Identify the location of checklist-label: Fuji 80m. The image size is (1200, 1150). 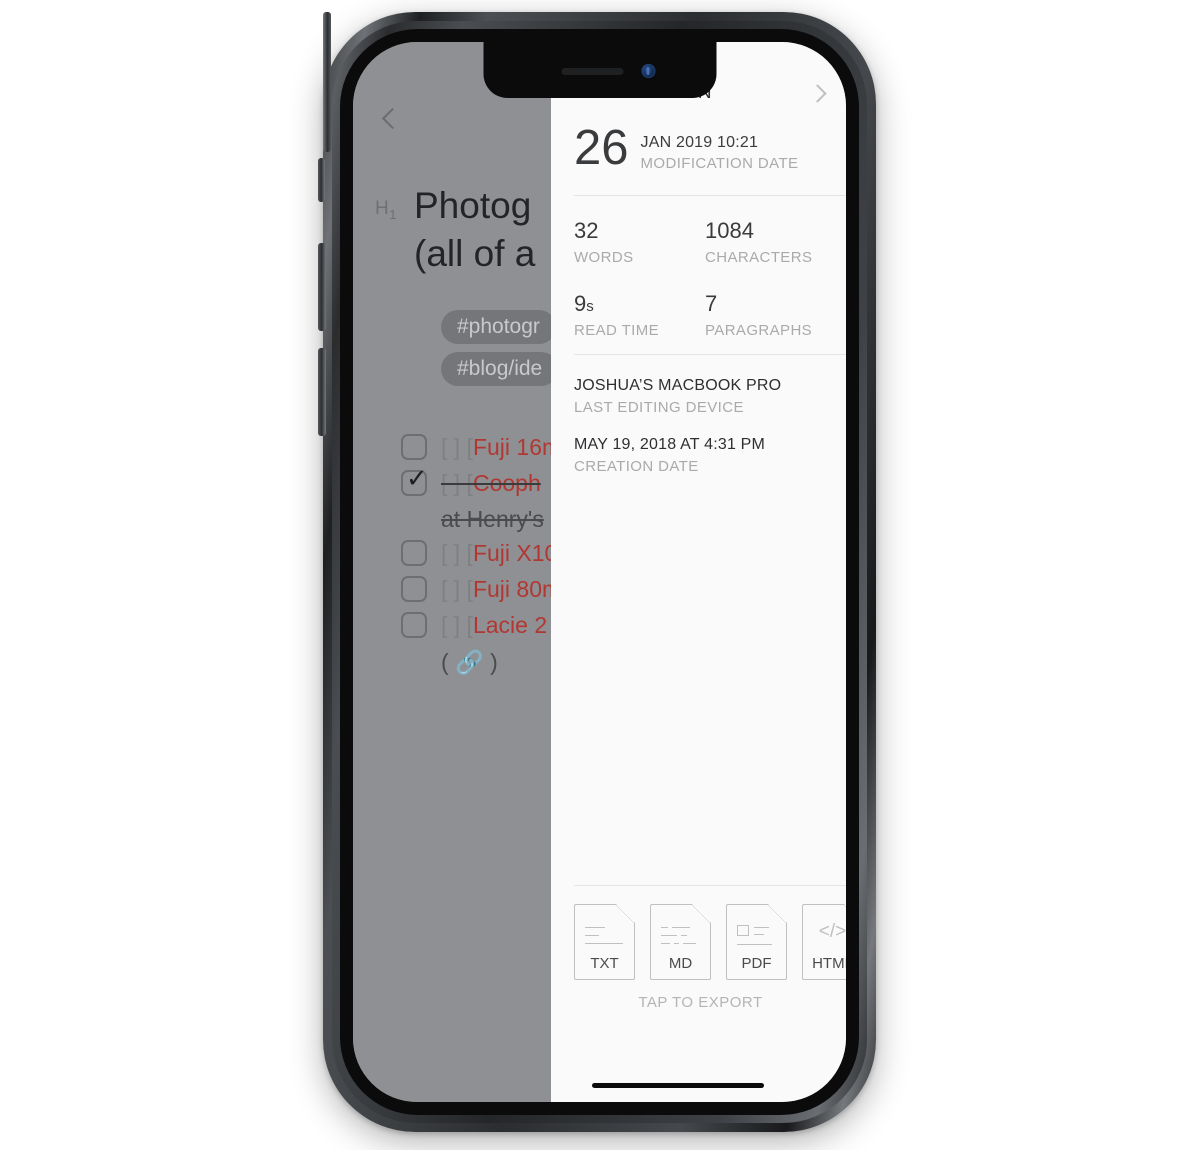
(511, 589).